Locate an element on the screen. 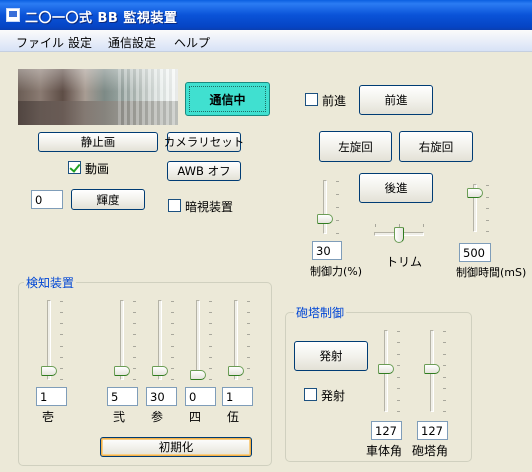 The height and width of the screenshot is (472, 532). power-label: 制御力(%) is located at coordinates (336, 271).